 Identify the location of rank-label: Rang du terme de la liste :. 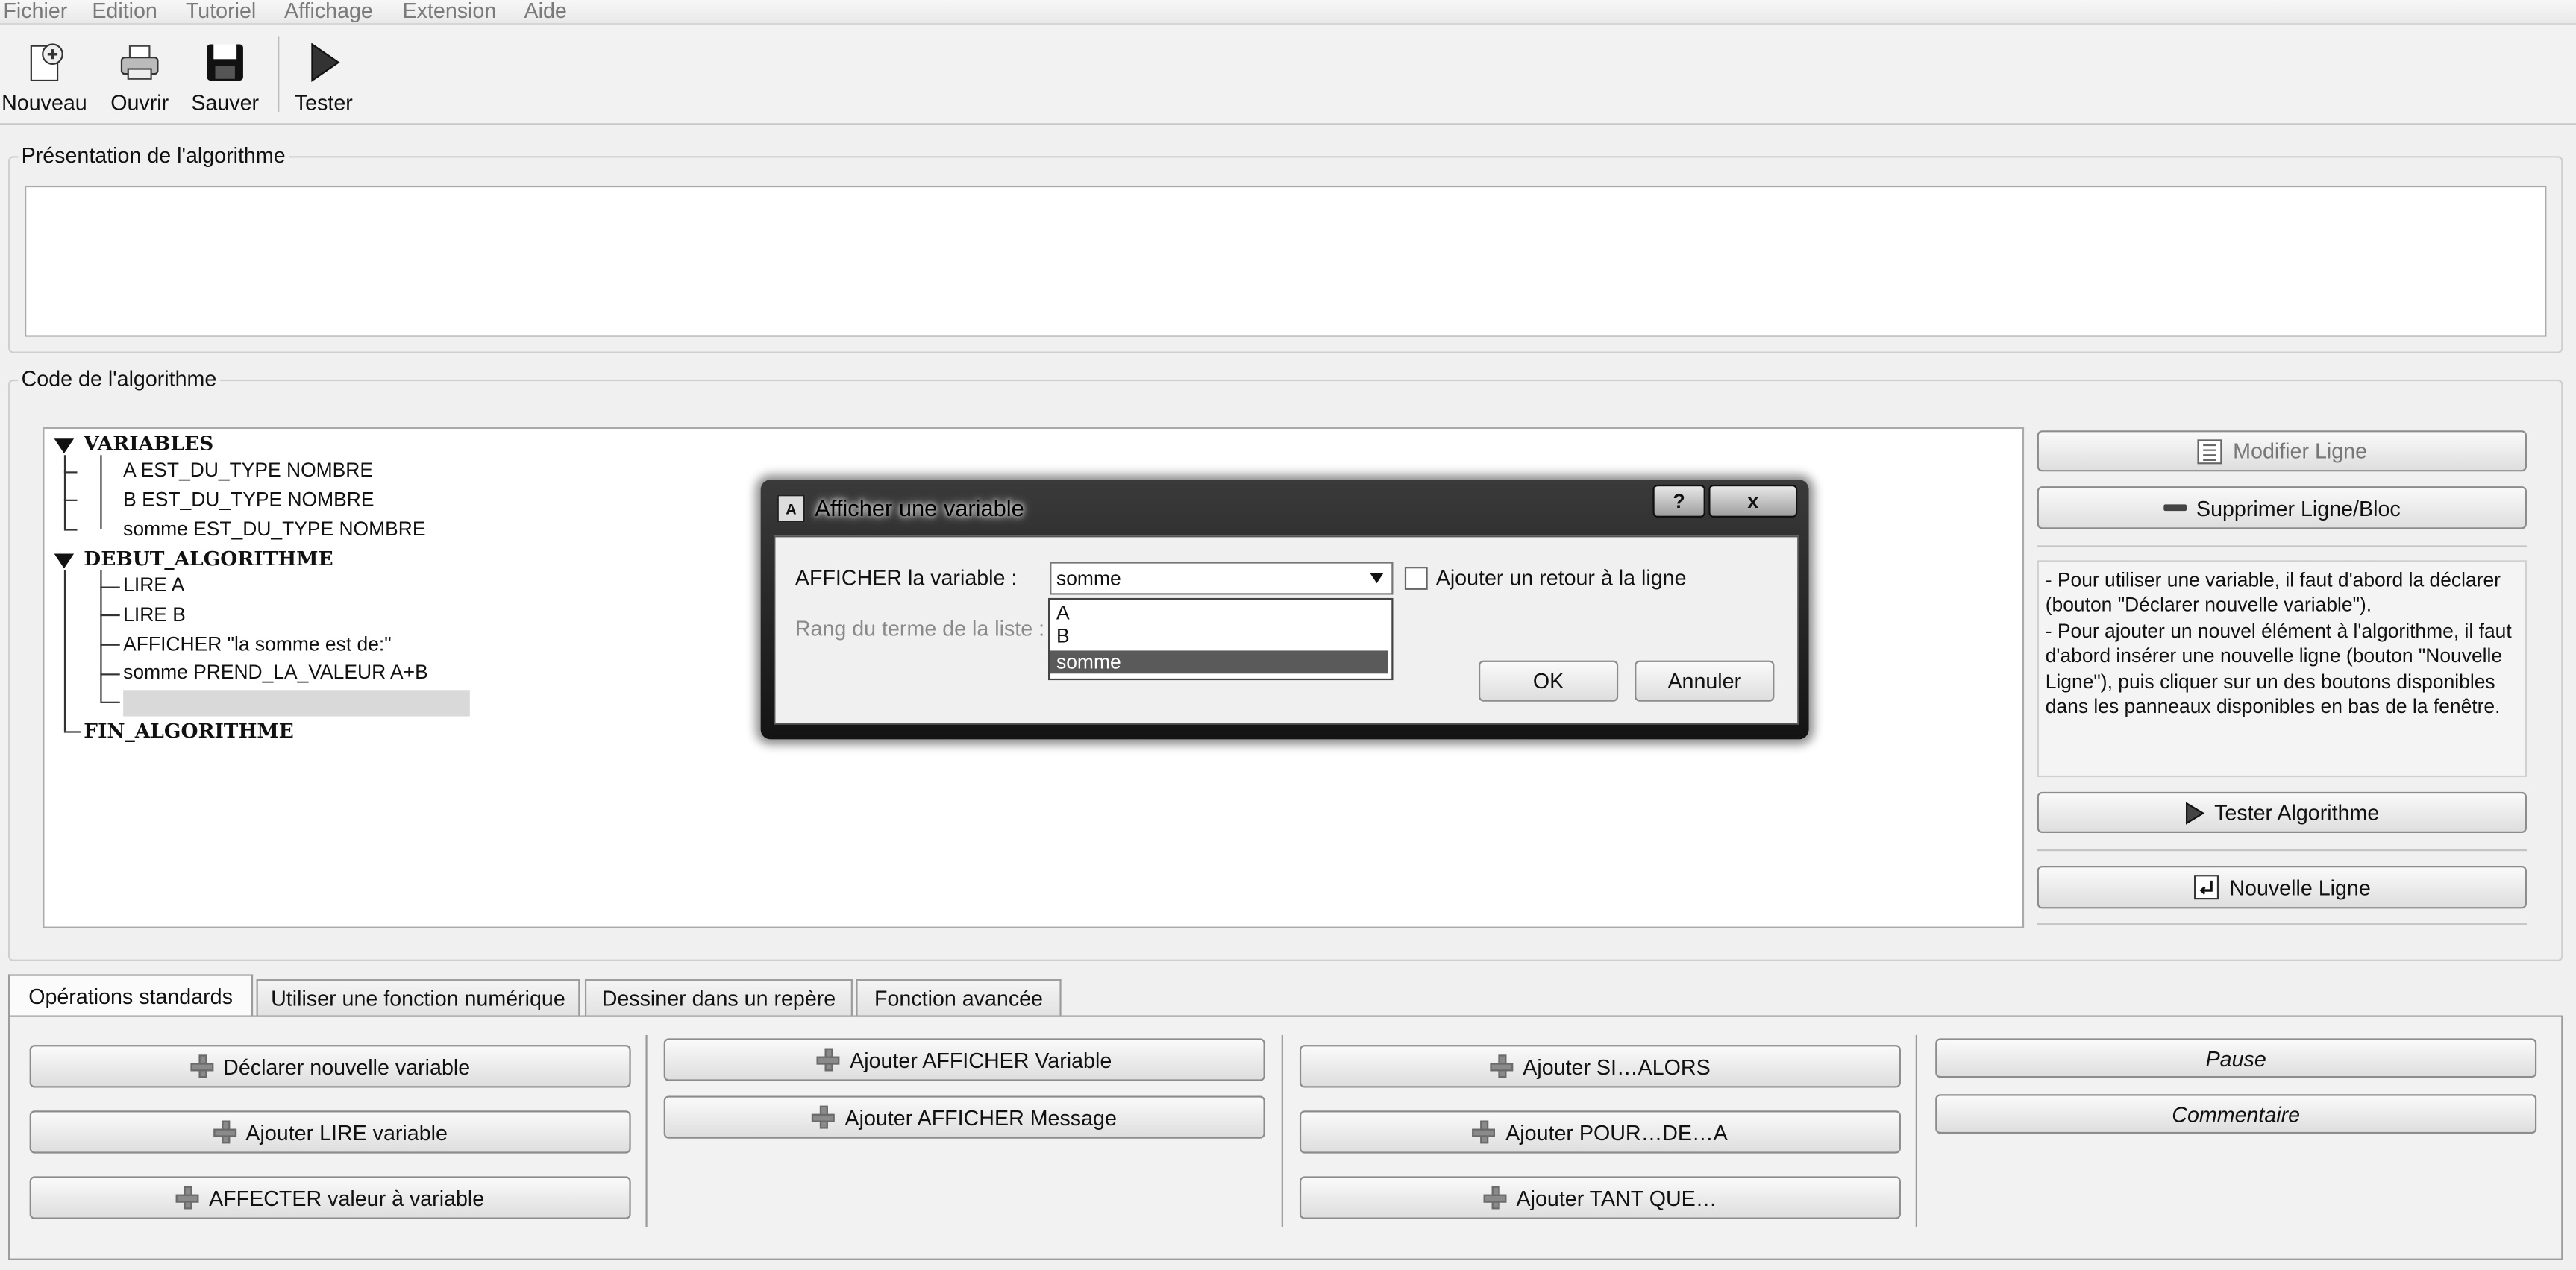
(920, 628).